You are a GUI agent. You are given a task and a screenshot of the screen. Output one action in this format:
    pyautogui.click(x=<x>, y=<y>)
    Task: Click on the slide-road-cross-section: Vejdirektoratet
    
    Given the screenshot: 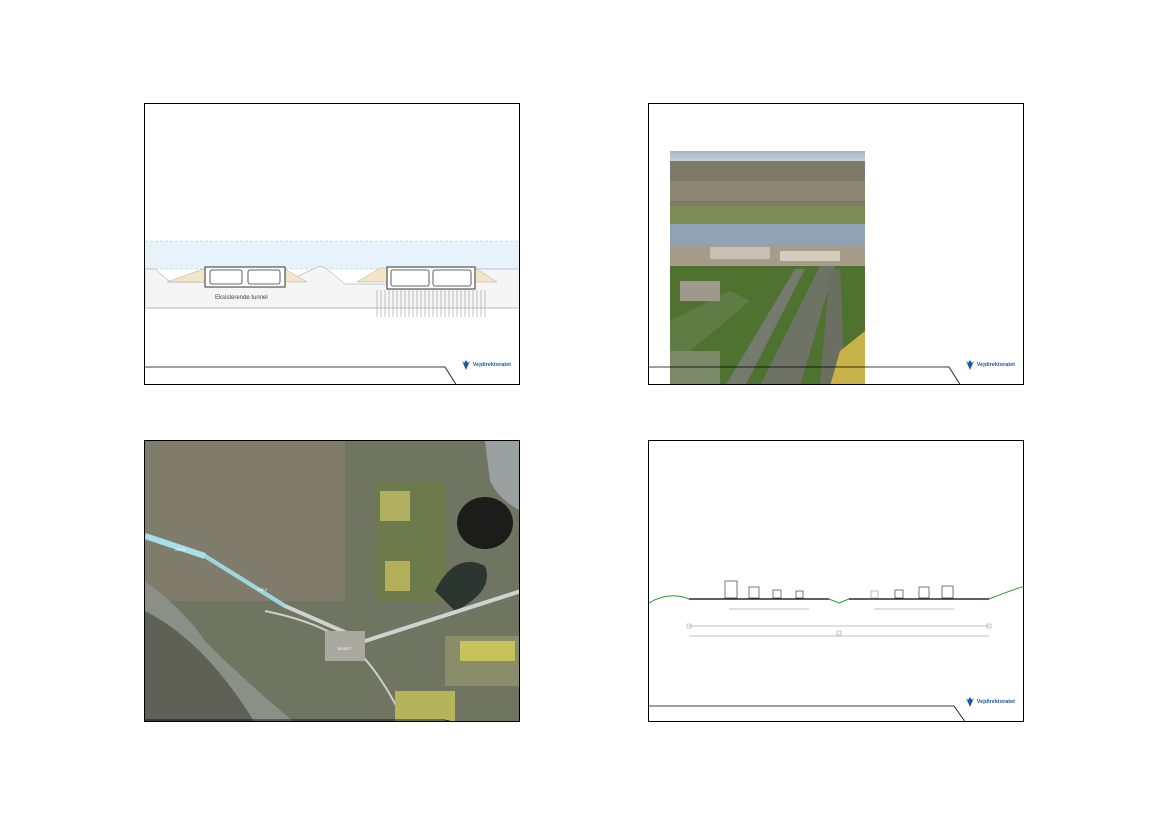 What is the action you would take?
    pyautogui.click(x=836, y=581)
    